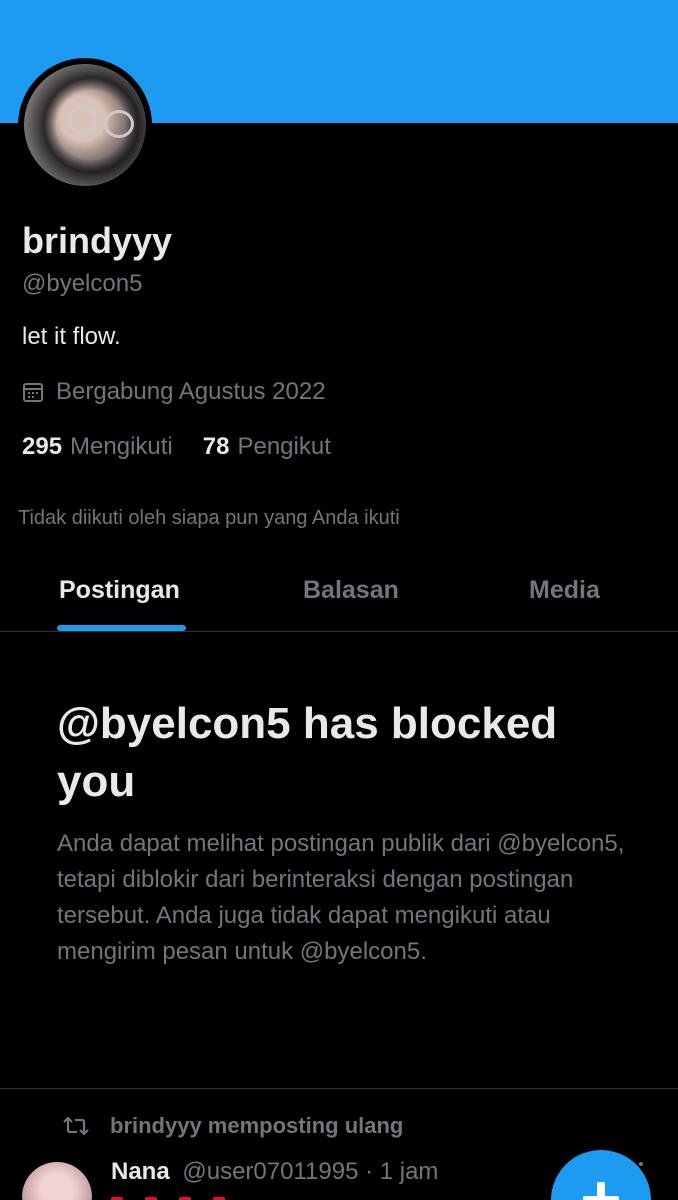 This screenshot has height=1200, width=678. Describe the element at coordinates (119, 590) in the screenshot. I see `tab-postingan: Postingan` at that location.